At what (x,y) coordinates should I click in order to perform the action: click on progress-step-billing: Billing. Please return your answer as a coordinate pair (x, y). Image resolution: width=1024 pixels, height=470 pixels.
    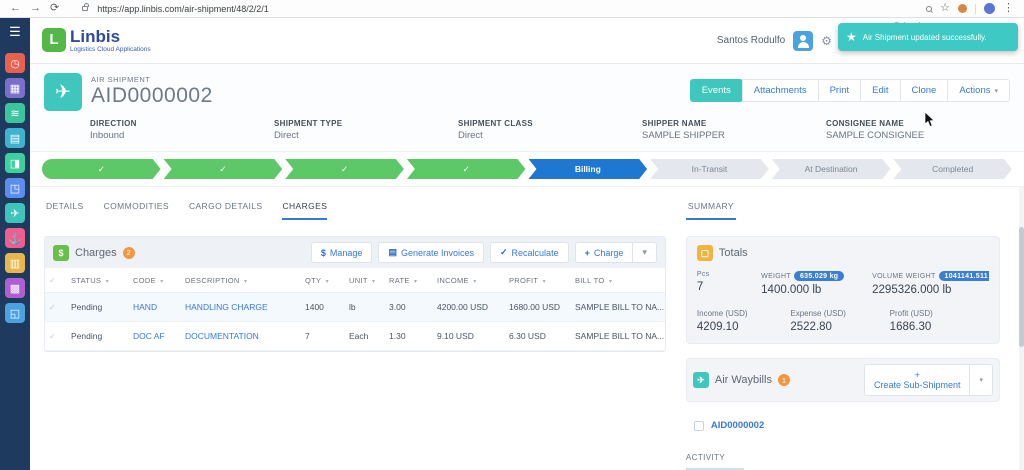
    Looking at the image, I should click on (588, 169).